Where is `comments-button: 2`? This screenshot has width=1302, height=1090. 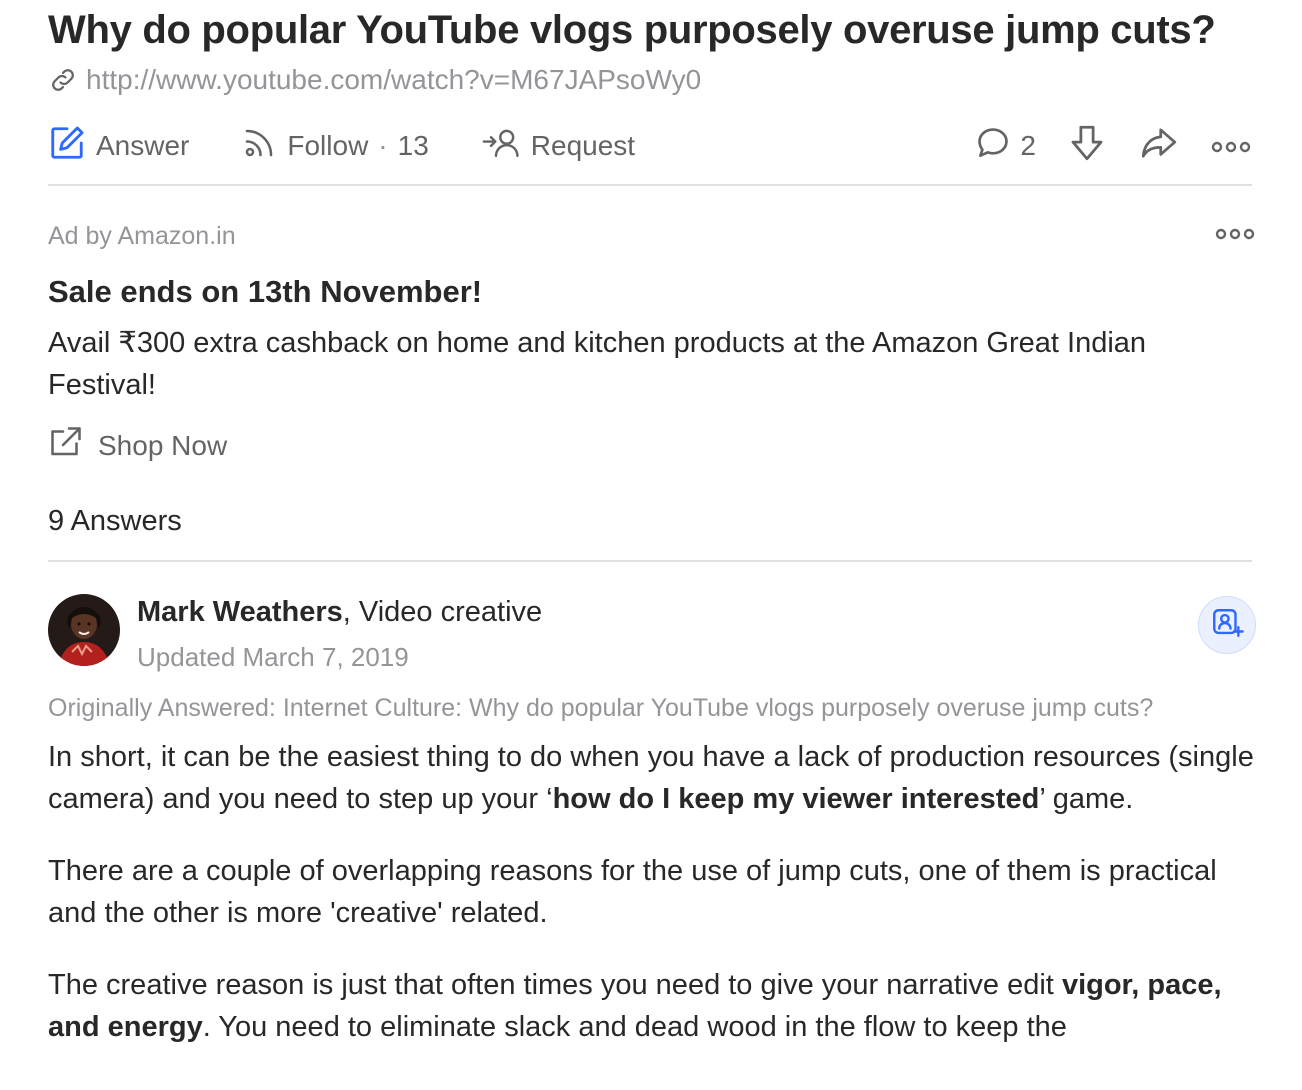
comments-button: 2 is located at coordinates (1005, 146).